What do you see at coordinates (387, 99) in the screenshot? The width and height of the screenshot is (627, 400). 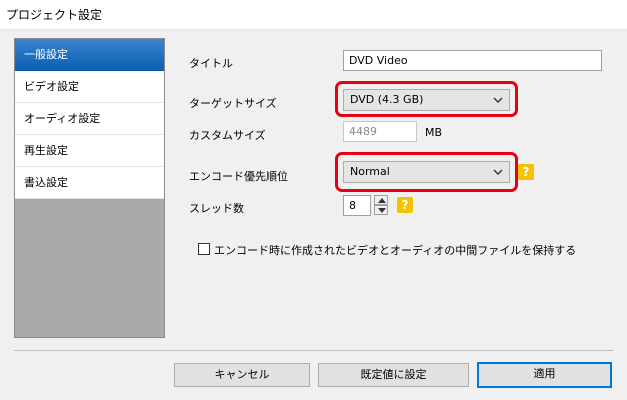 I see `target-size-value: DVD (4.3 GB)` at bounding box center [387, 99].